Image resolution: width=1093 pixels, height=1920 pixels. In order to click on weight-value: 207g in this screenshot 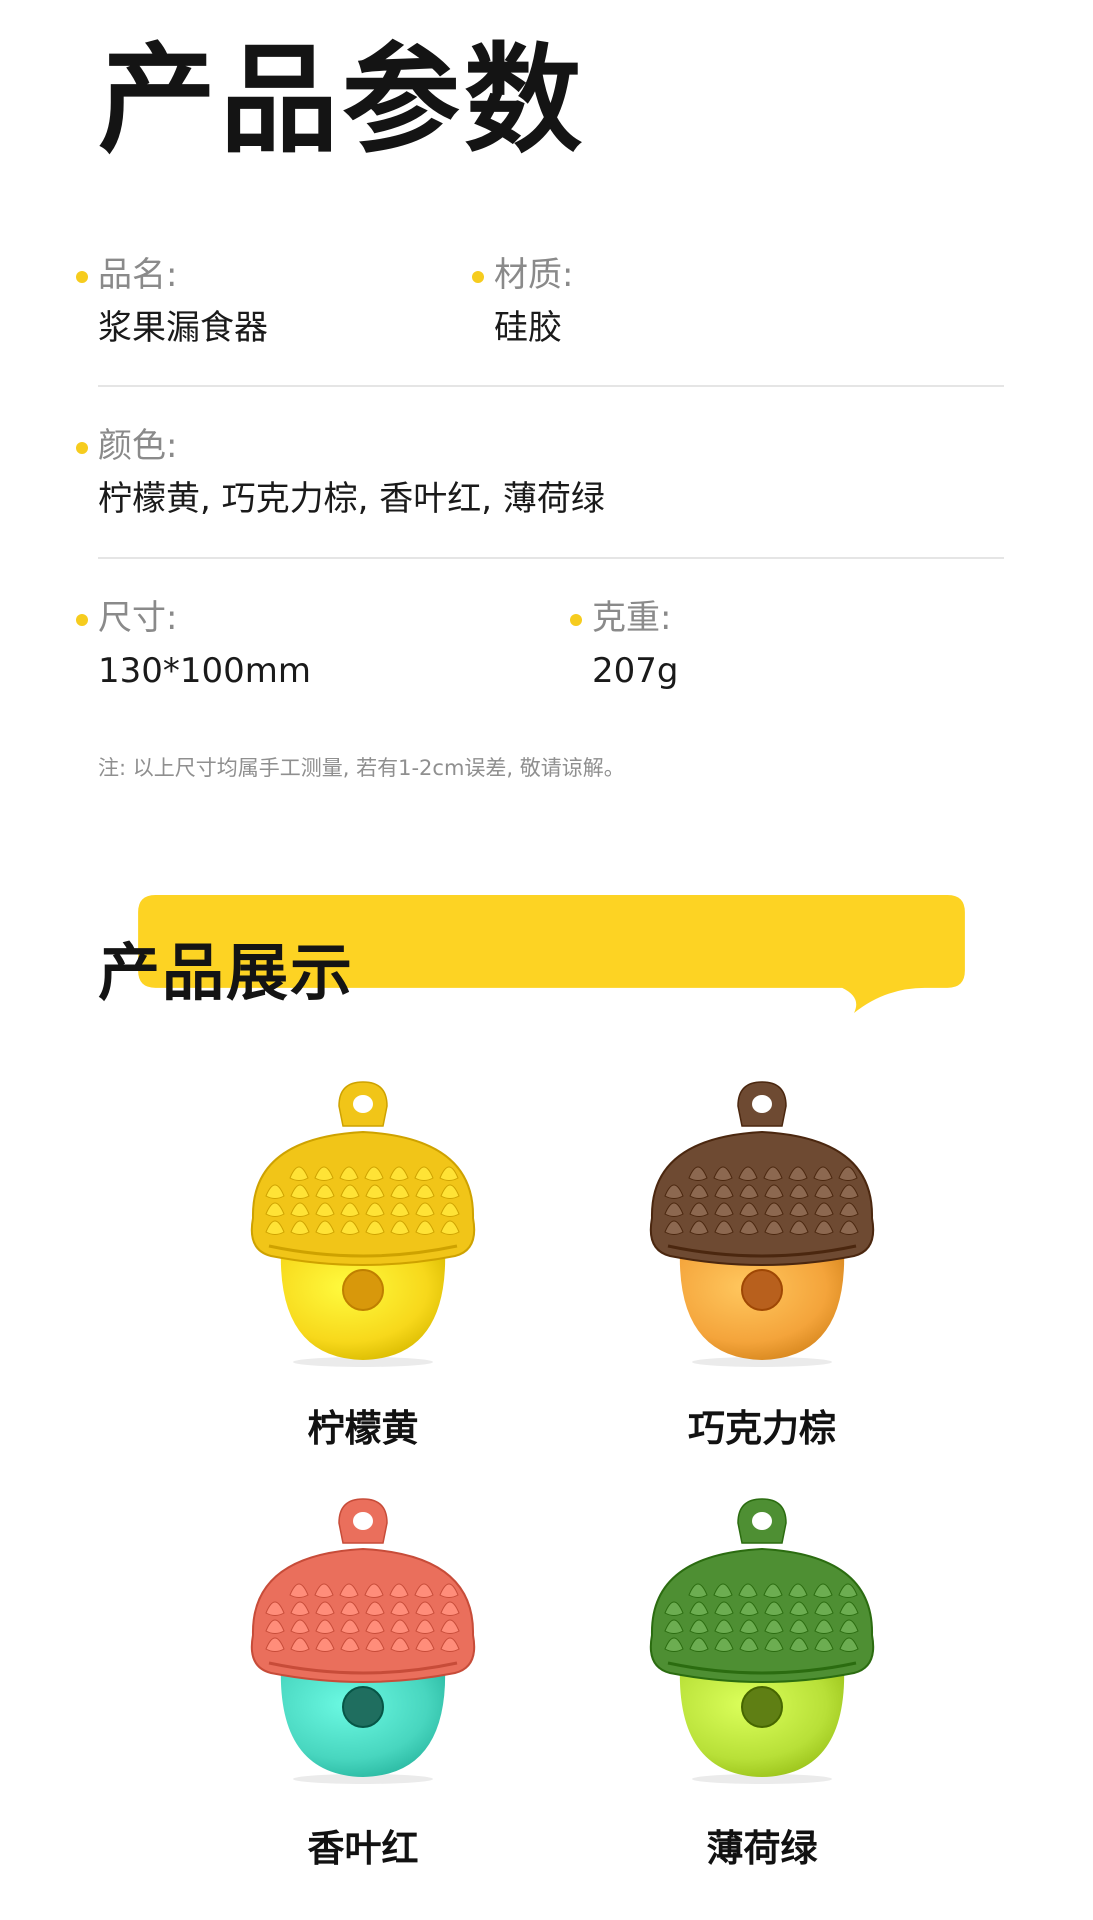, I will do `click(635, 671)`.